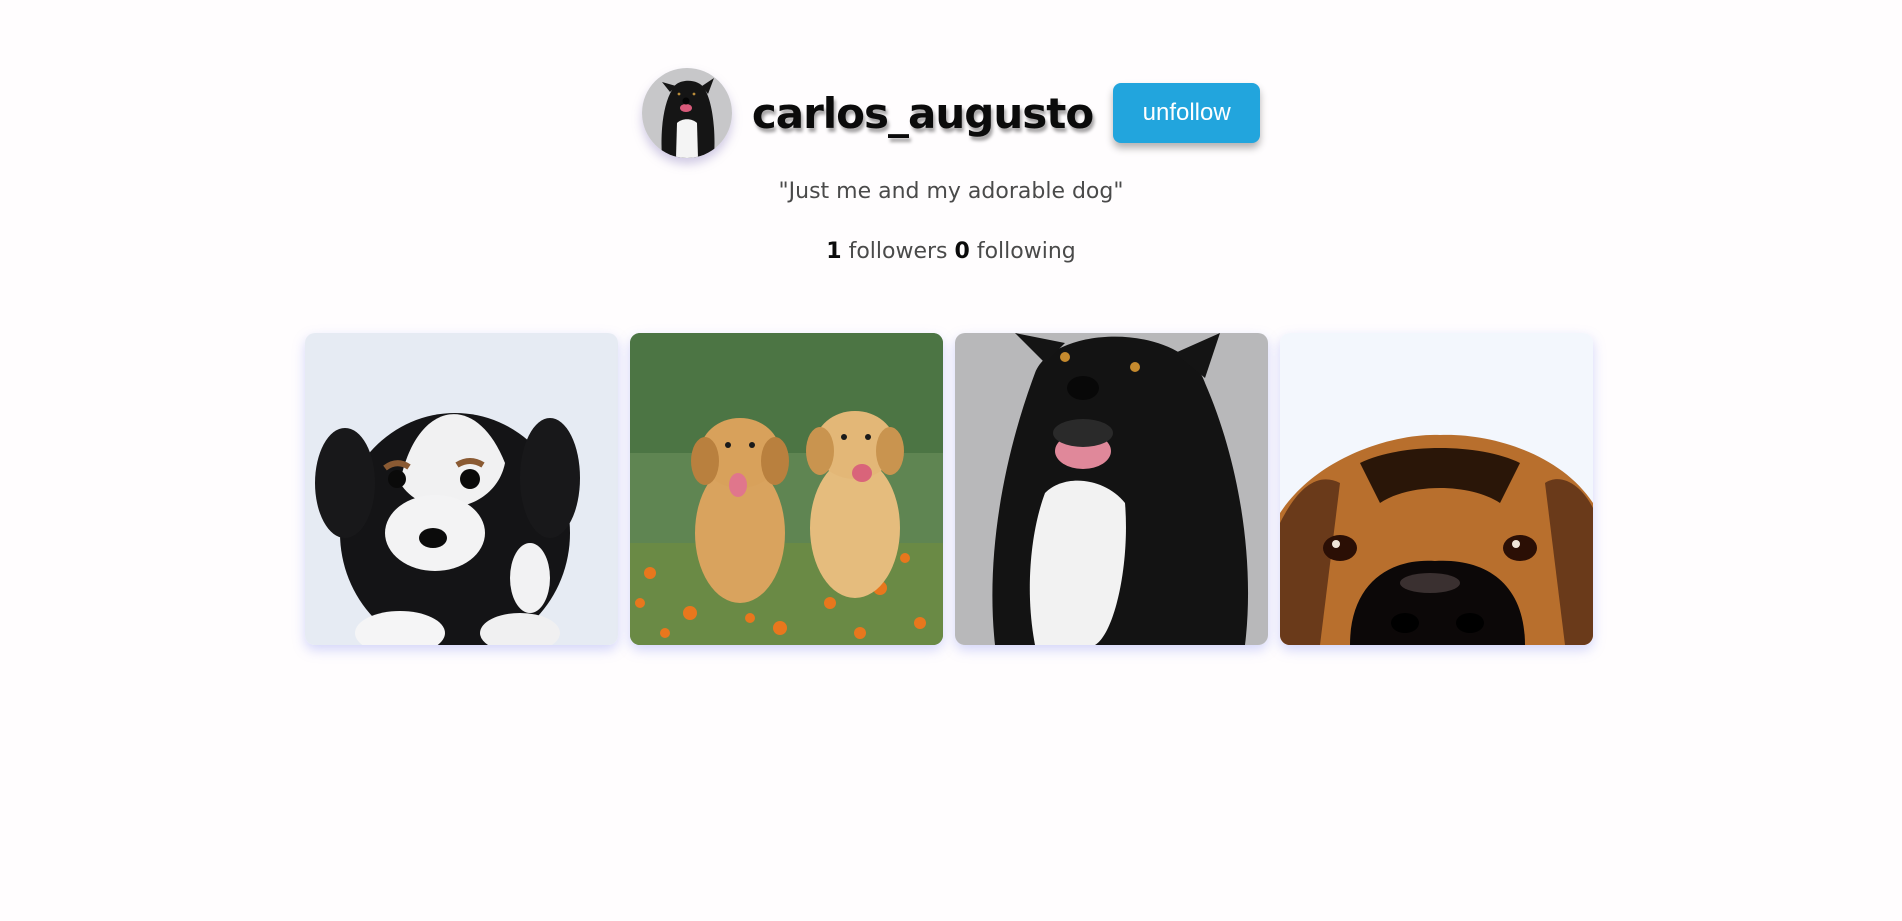 The height and width of the screenshot is (921, 1902). I want to click on puppy-image, so click(461, 489).